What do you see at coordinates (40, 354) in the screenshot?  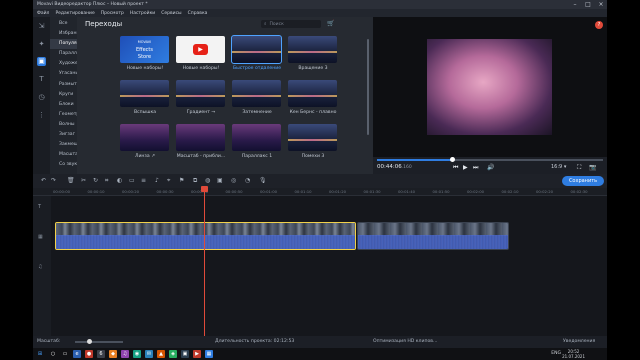 I see `windows-start-icon: ⊞` at bounding box center [40, 354].